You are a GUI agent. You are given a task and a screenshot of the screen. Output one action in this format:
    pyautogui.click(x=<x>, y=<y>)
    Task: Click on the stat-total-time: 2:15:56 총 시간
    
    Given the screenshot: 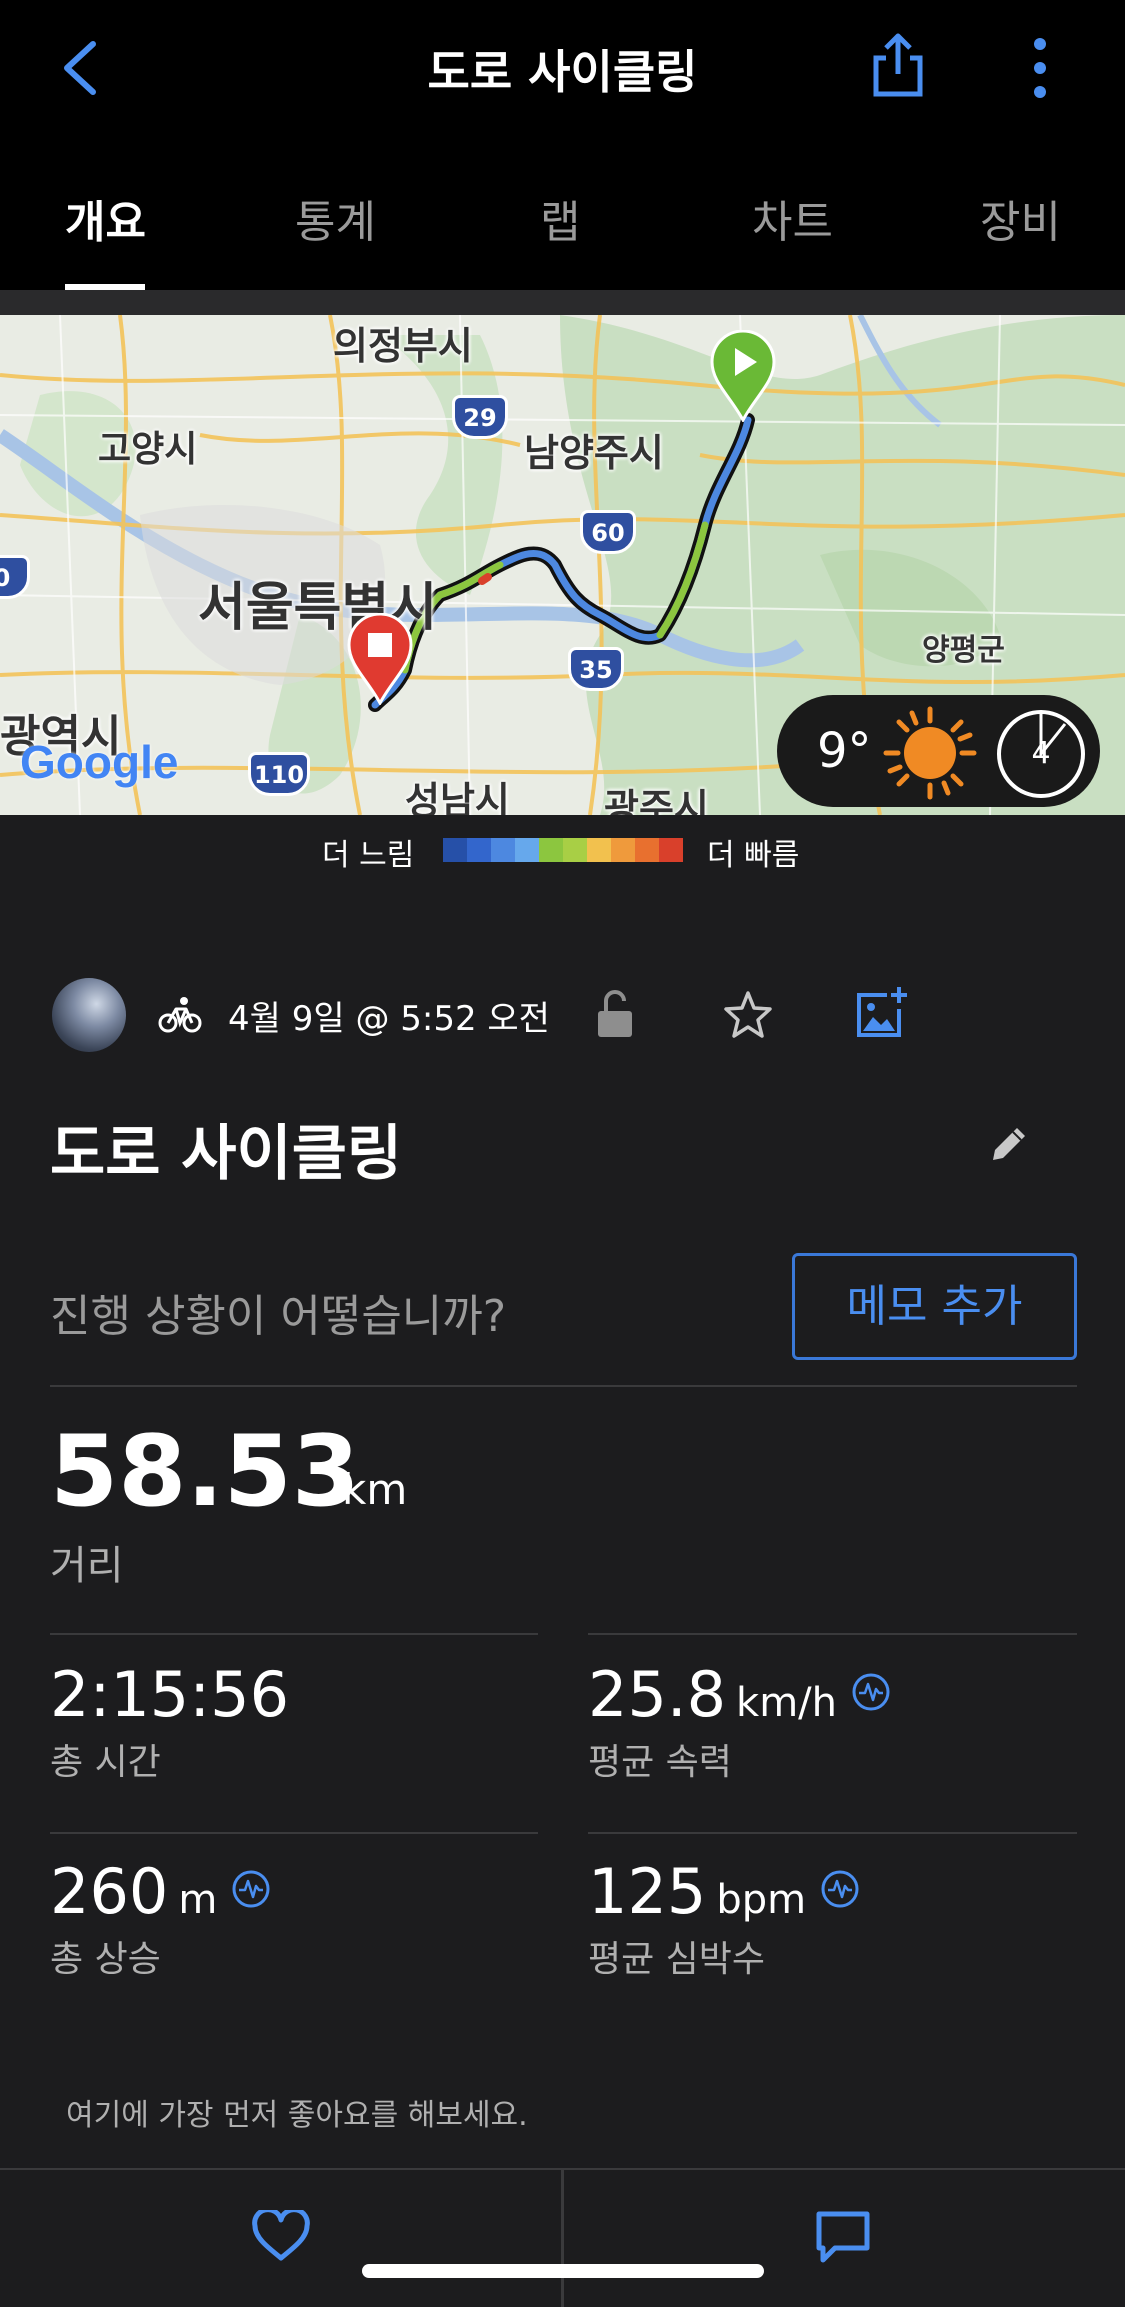 What is the action you would take?
    pyautogui.click(x=169, y=1721)
    